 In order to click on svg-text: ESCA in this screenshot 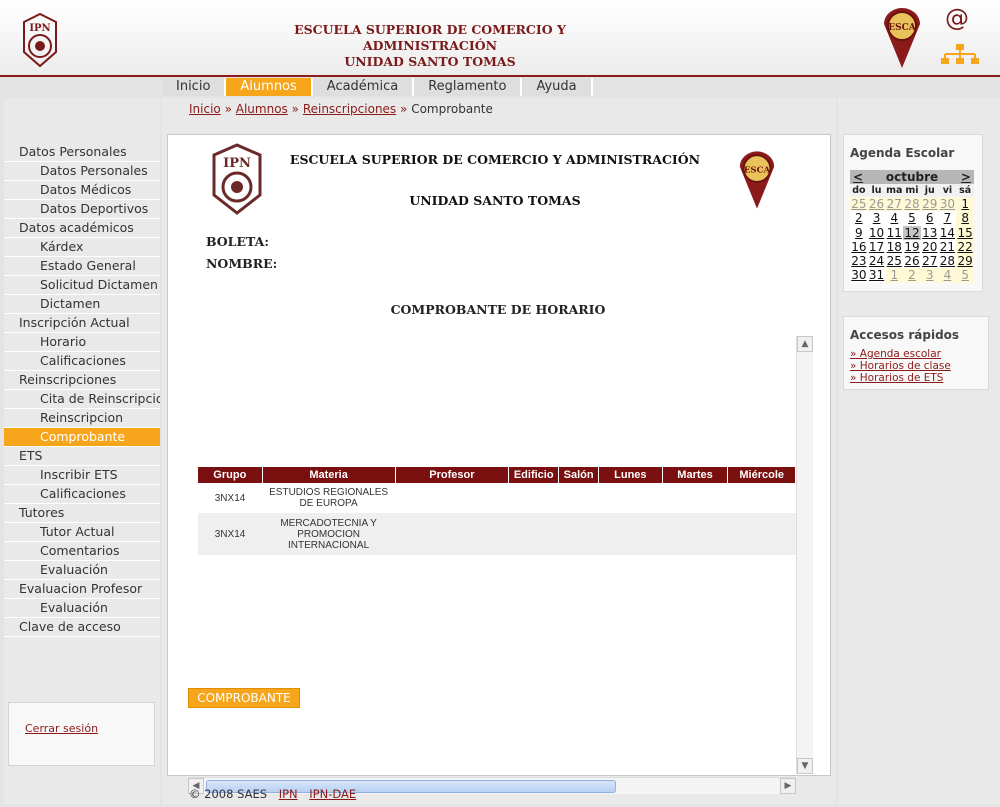, I will do `click(902, 28)`.